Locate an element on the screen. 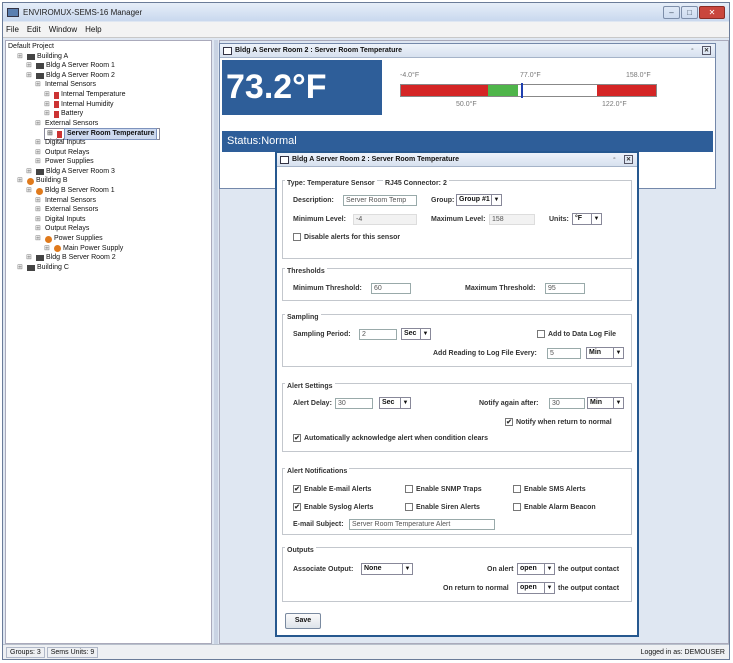 This screenshot has height=663, width=733. alert-settings-header: Alert Settings is located at coordinates (310, 386).